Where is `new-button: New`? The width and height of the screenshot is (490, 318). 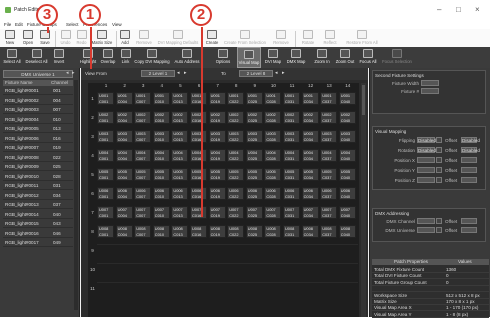
new-button: New is located at coordinates (10, 39).